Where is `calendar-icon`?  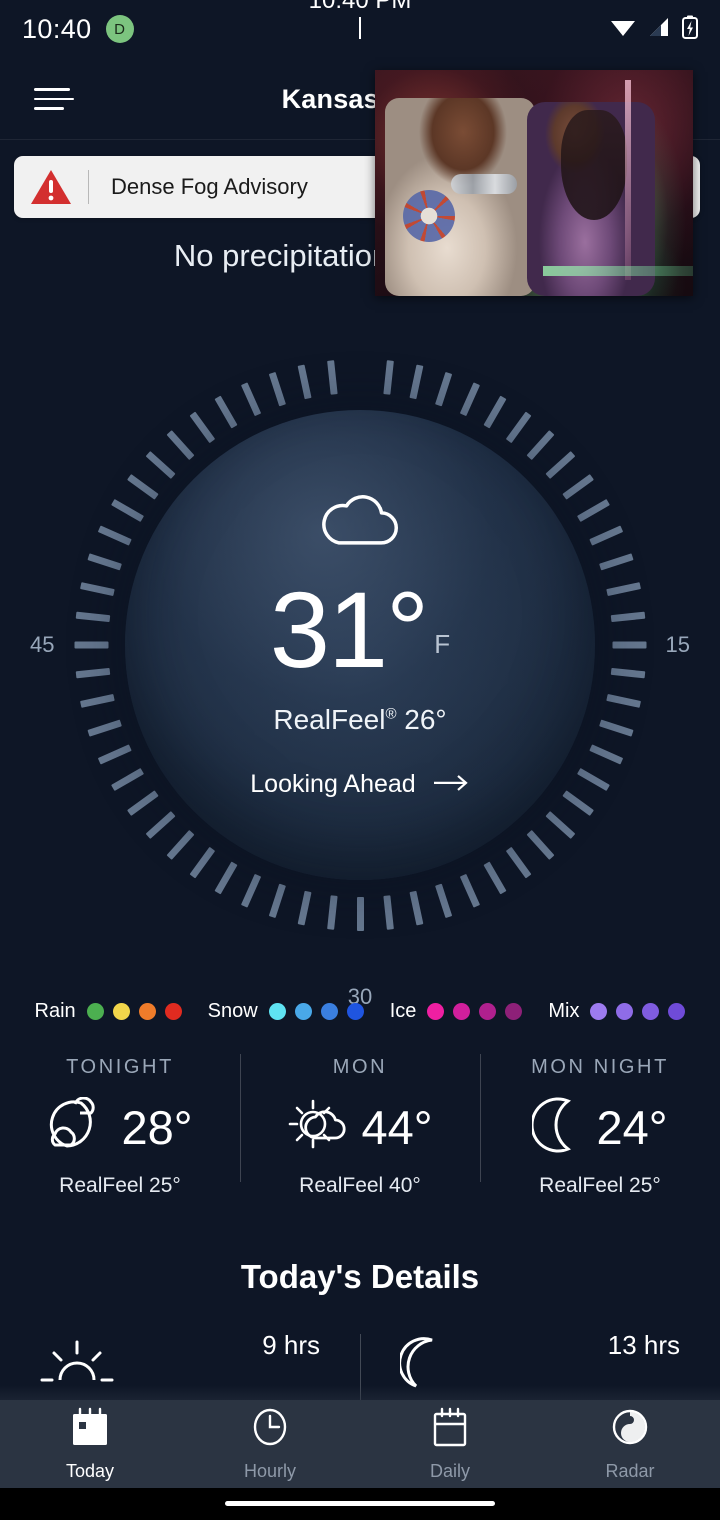
calendar-icon is located at coordinates (450, 1429).